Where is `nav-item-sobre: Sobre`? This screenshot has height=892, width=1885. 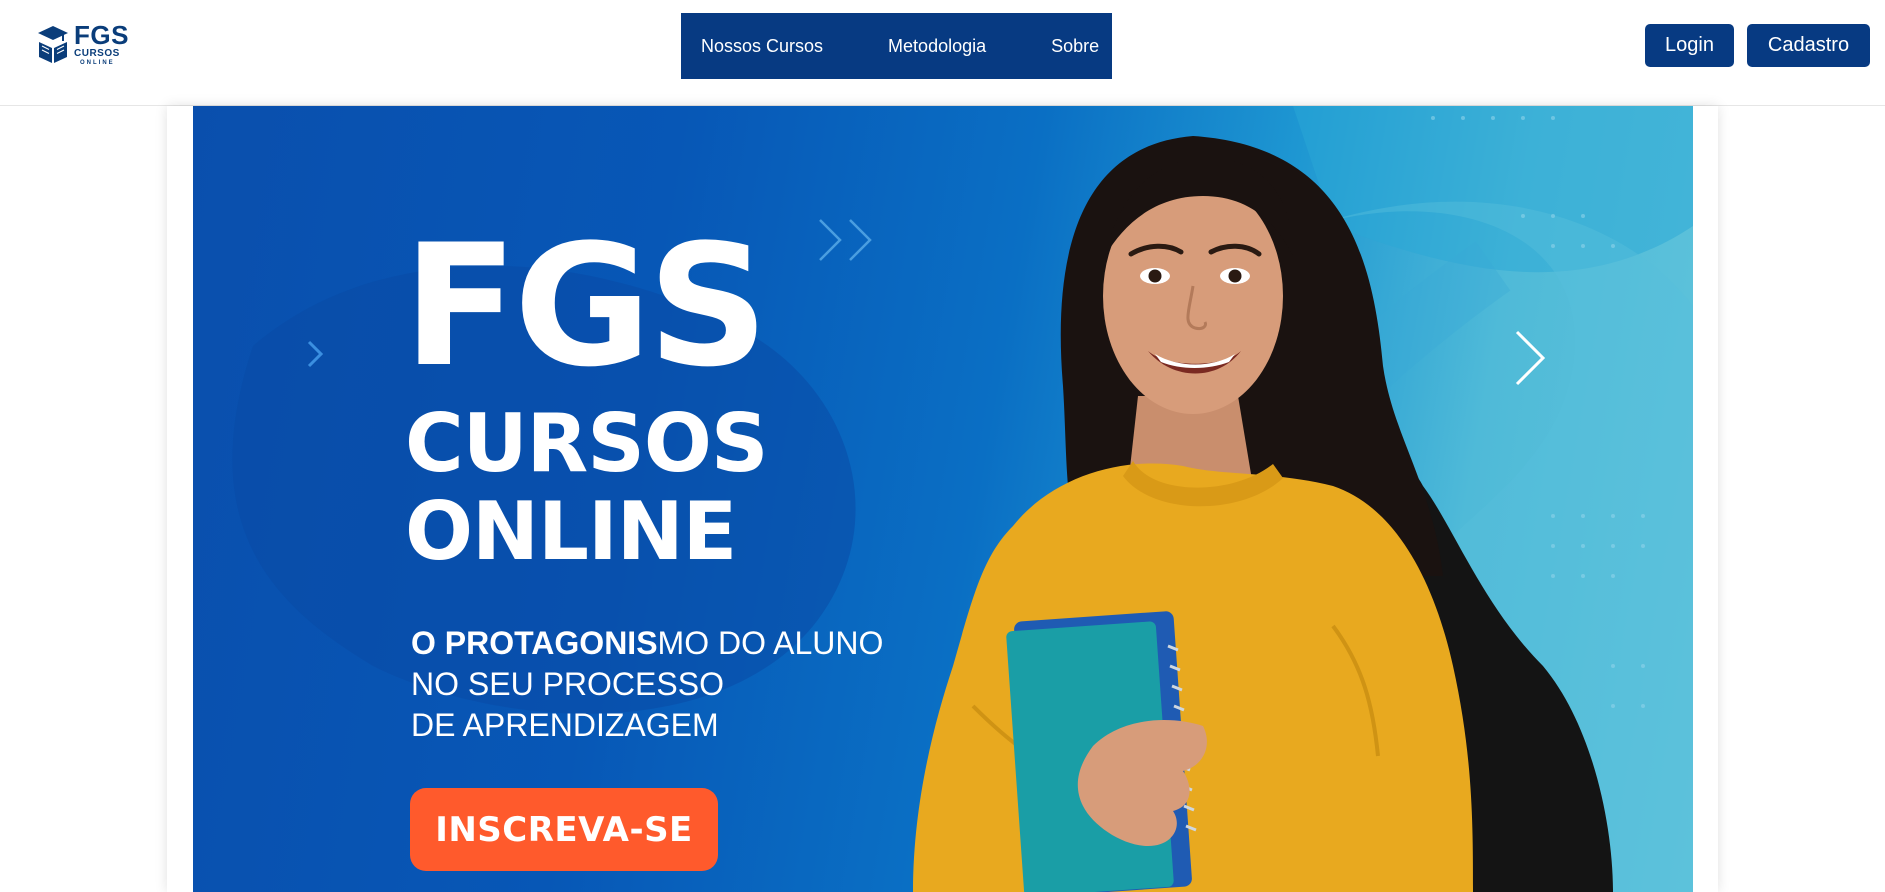 nav-item-sobre: Sobre is located at coordinates (1075, 46).